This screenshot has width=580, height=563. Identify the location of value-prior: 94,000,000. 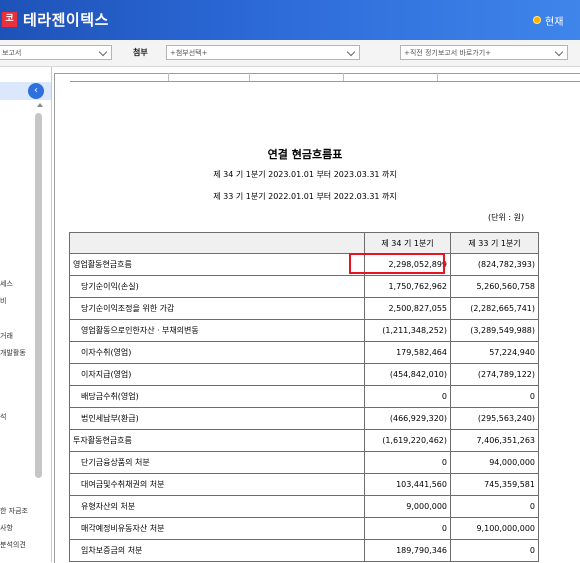
(494, 462).